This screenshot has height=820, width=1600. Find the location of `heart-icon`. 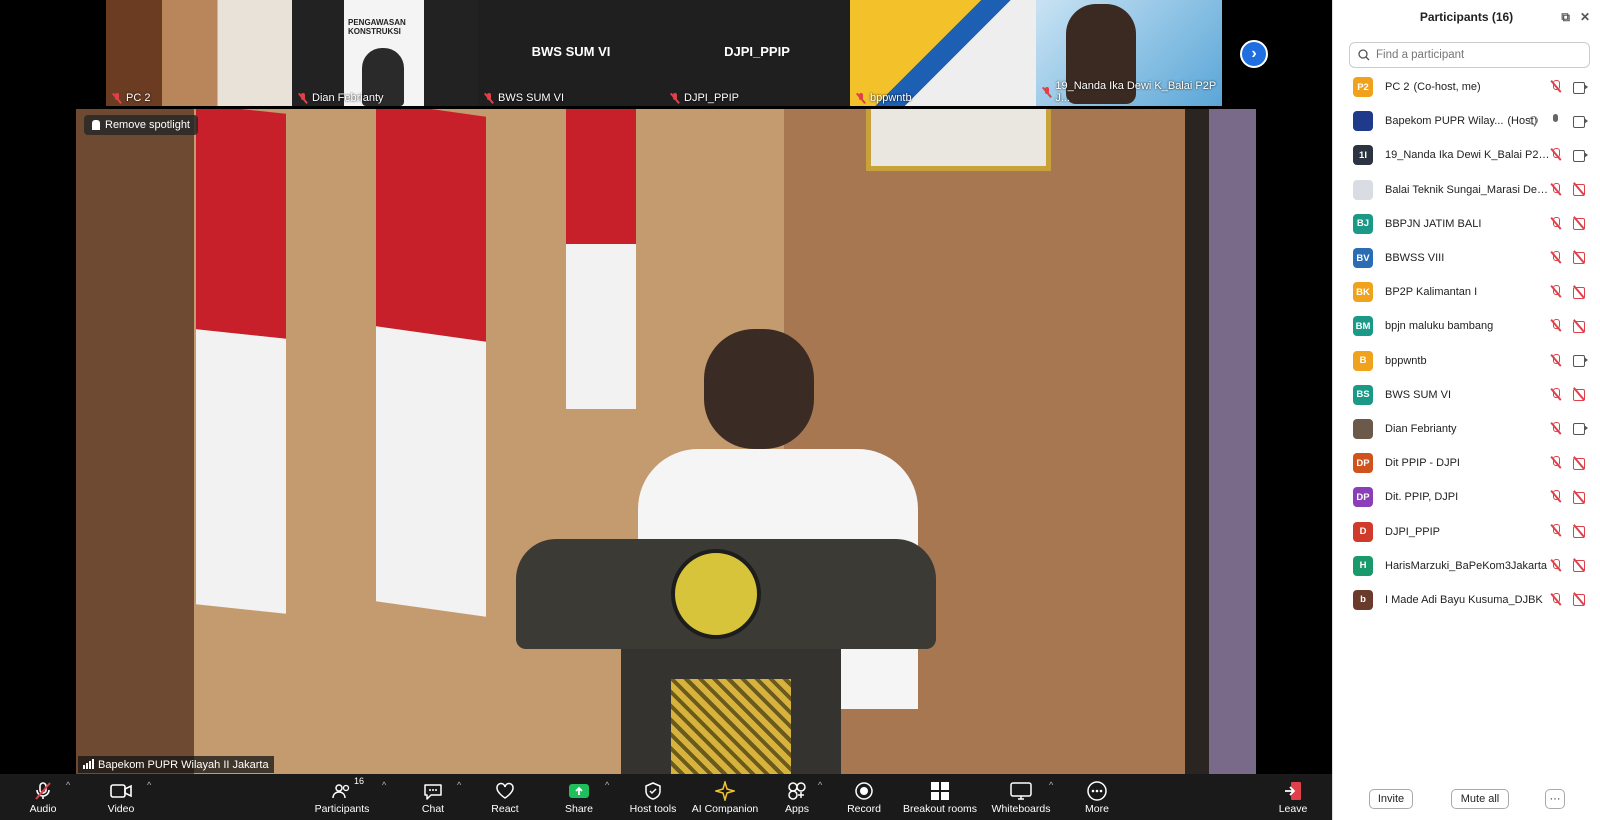

heart-icon is located at coordinates (505, 790).